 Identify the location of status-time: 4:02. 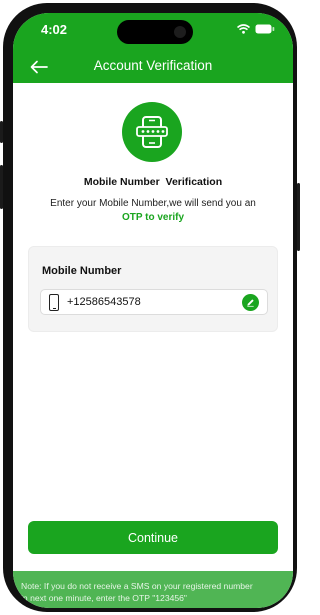
(54, 29).